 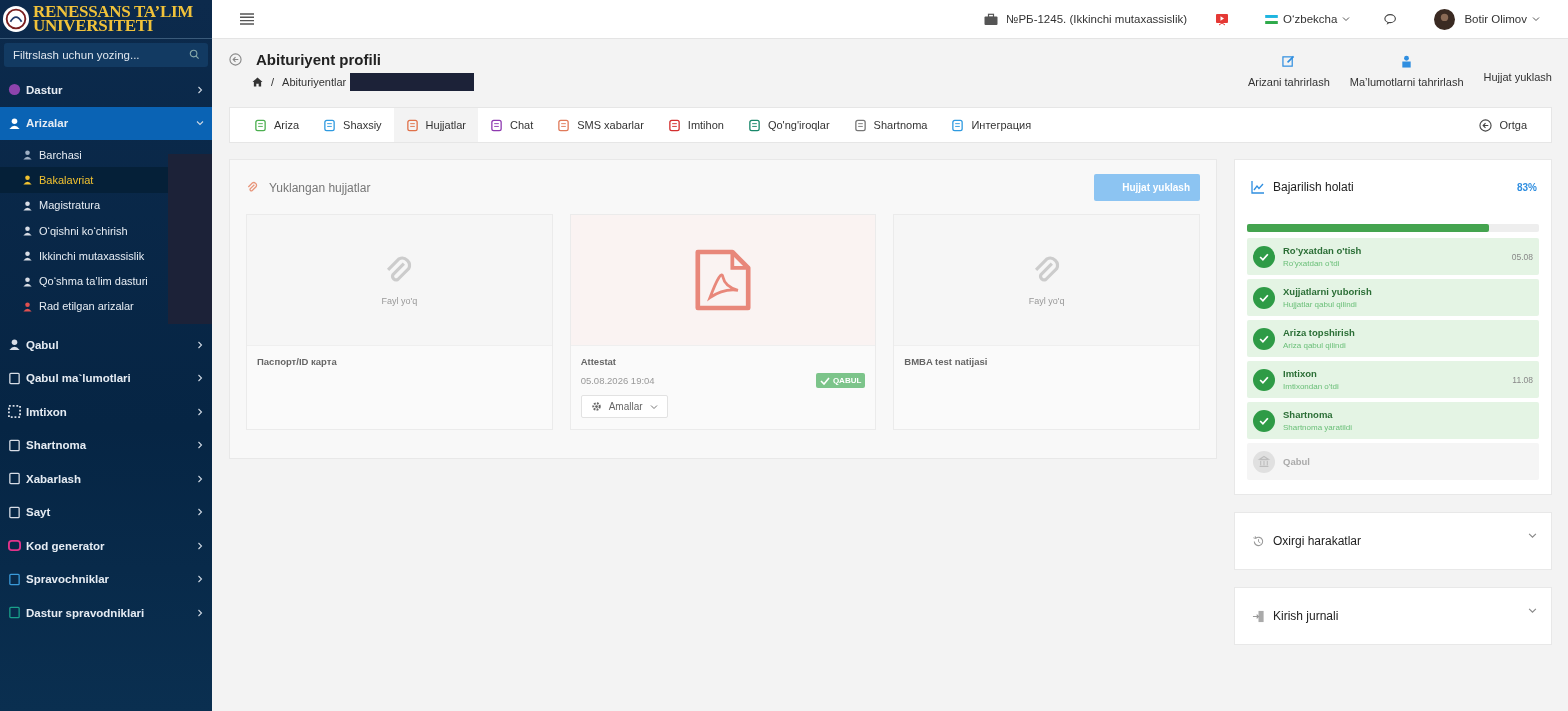 What do you see at coordinates (511, 125) in the screenshot?
I see `tab: Chat` at bounding box center [511, 125].